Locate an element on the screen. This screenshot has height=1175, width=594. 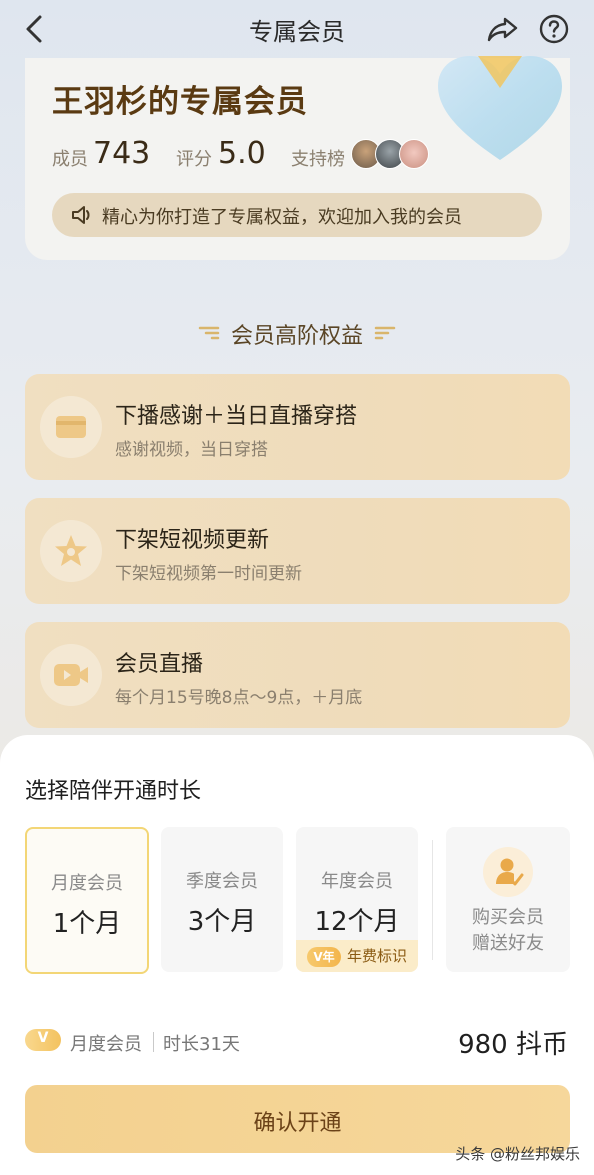
gift-user-icon is located at coordinates (508, 872).